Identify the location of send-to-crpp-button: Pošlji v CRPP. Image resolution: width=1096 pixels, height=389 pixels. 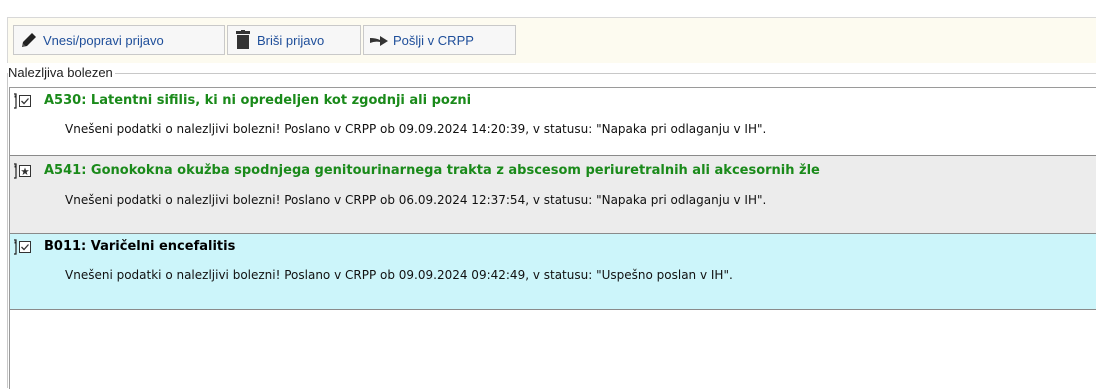
(439, 40).